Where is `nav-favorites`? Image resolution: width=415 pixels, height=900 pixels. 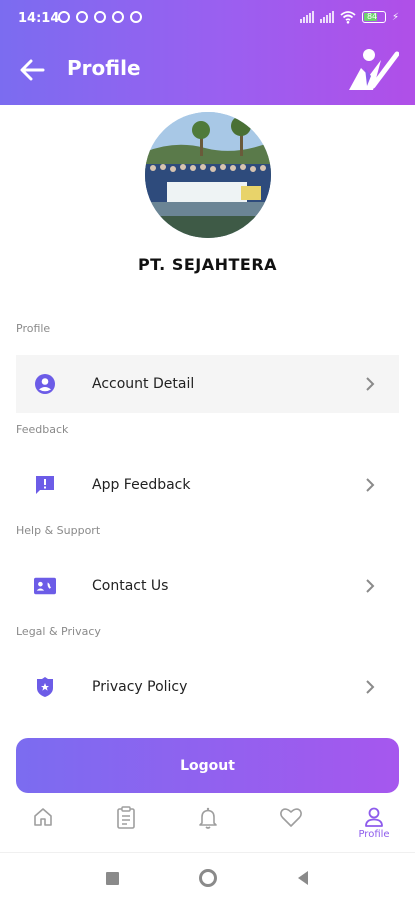
nav-favorites is located at coordinates (291, 828).